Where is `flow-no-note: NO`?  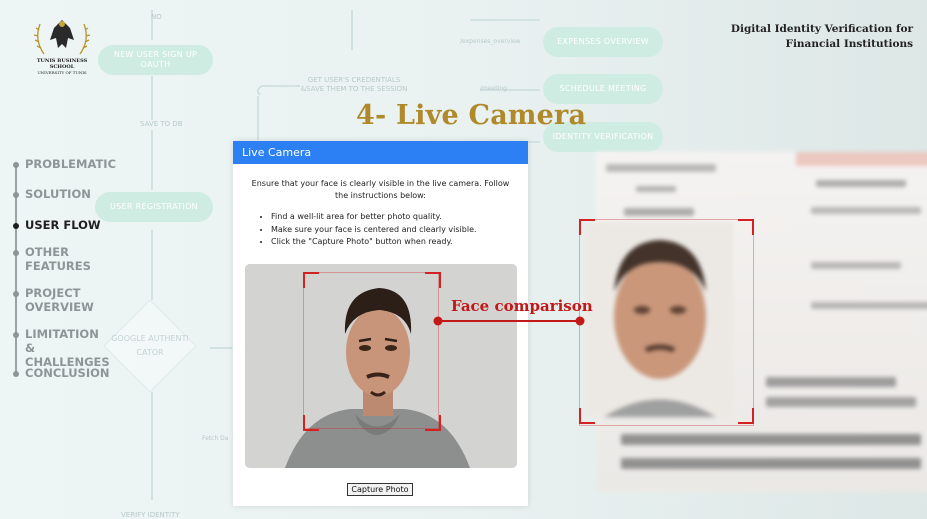
flow-no-note: NO is located at coordinates (156, 17).